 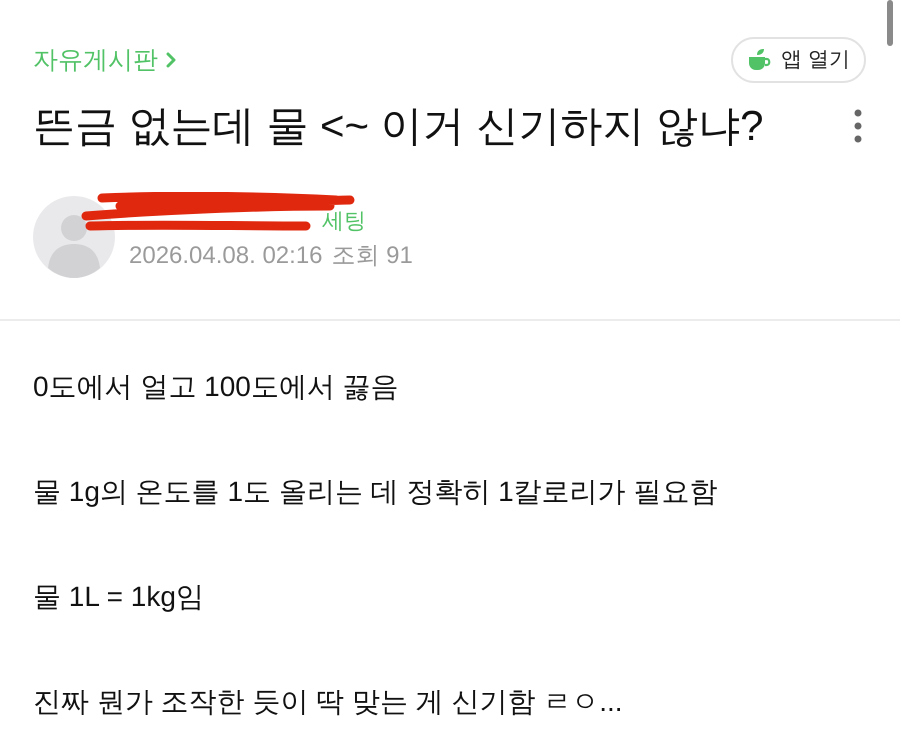 What do you see at coordinates (226, 256) in the screenshot?
I see `post-date: 2026.04.08. 02:16` at bounding box center [226, 256].